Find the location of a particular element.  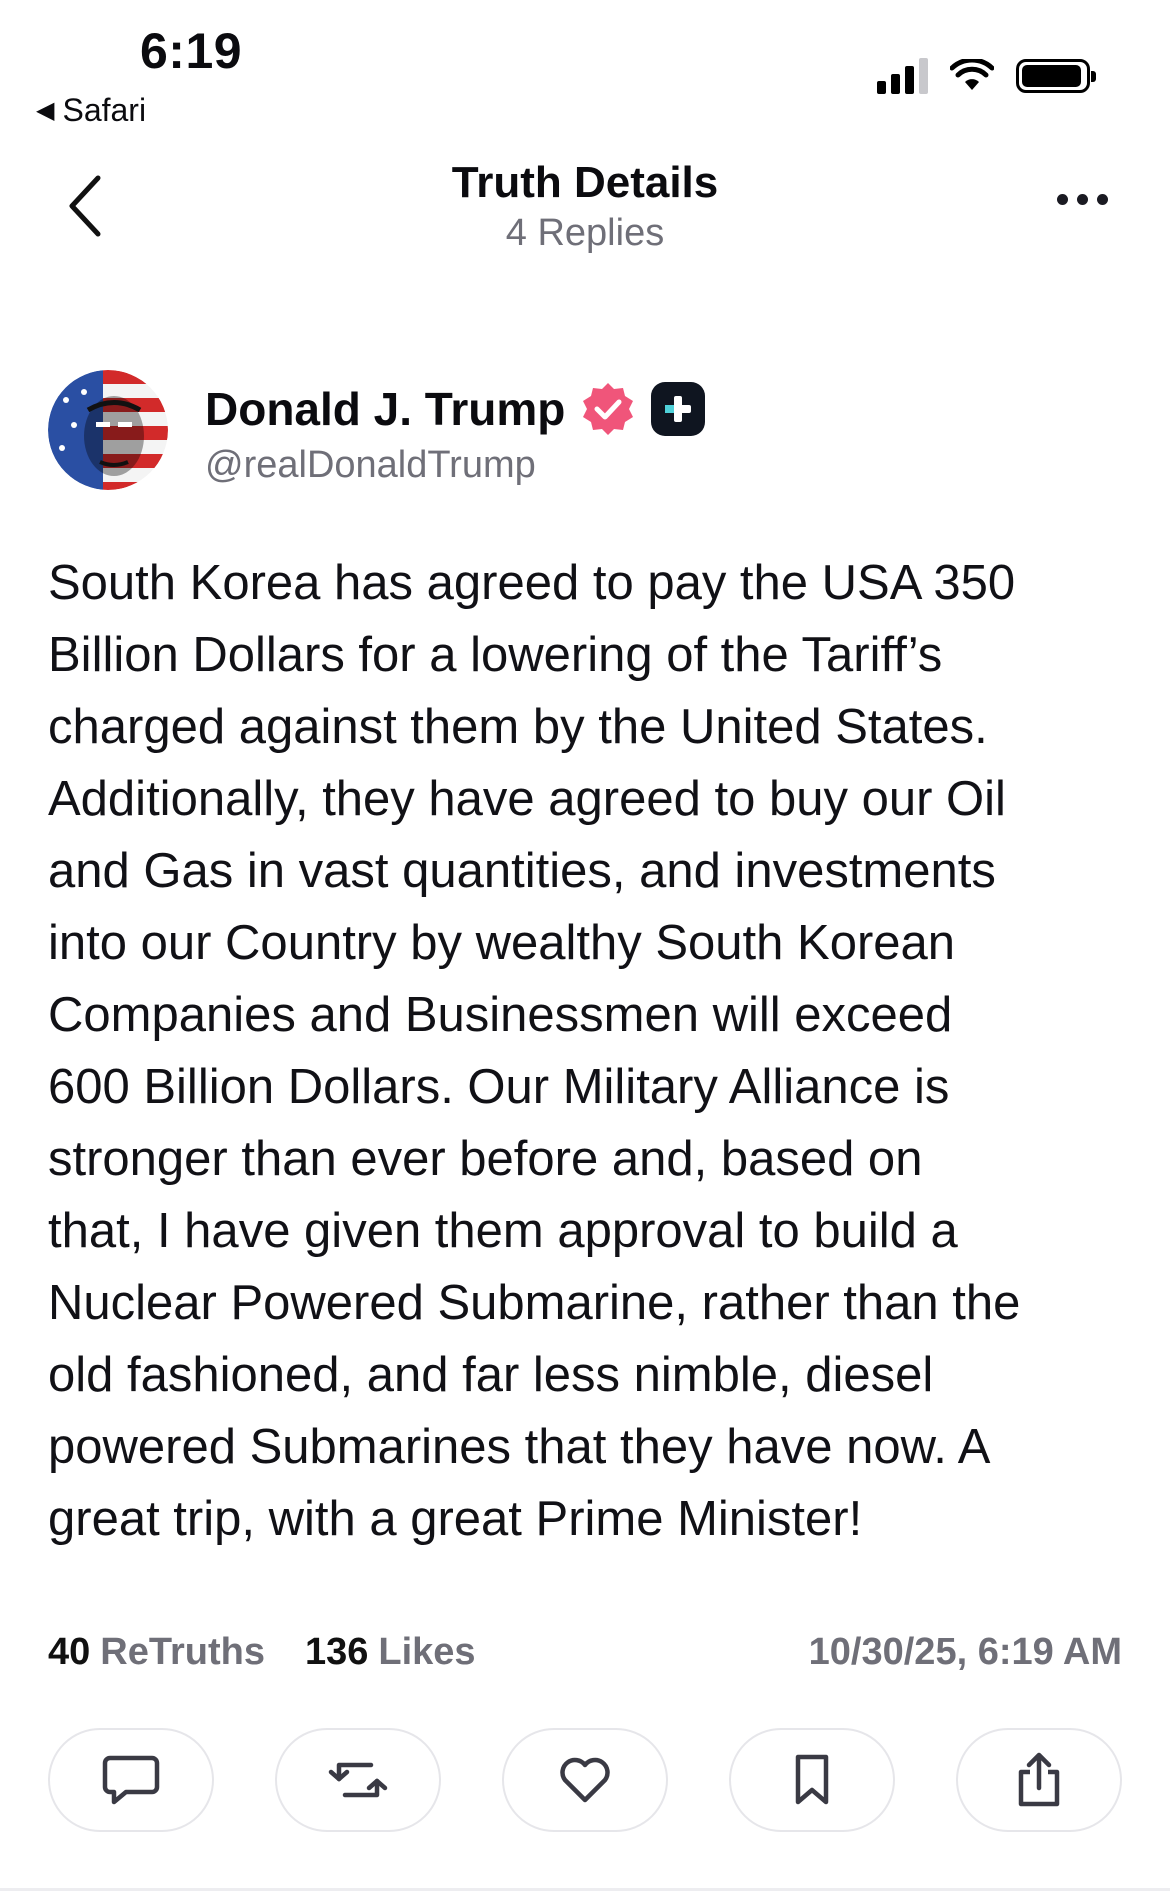

post-stats: 40 ReTruths 136 Likes 10/30/25, 6:19 AM is located at coordinates (585, 1652).